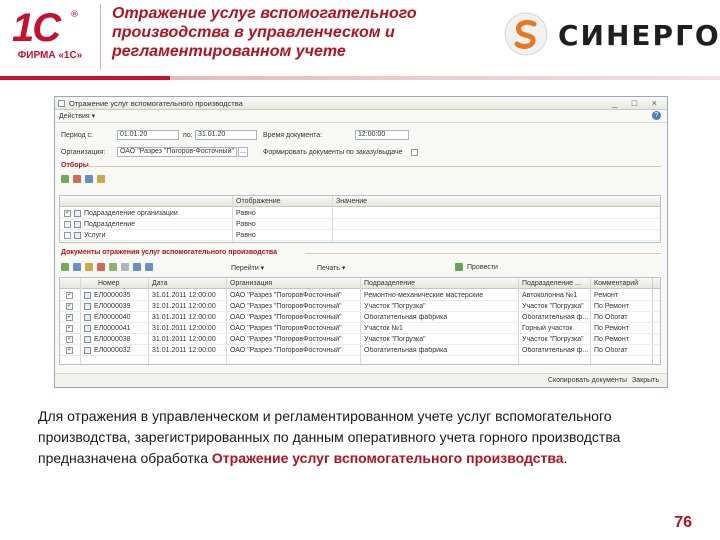  I want to click on window-controls: _ □ ×, so click(637, 103).